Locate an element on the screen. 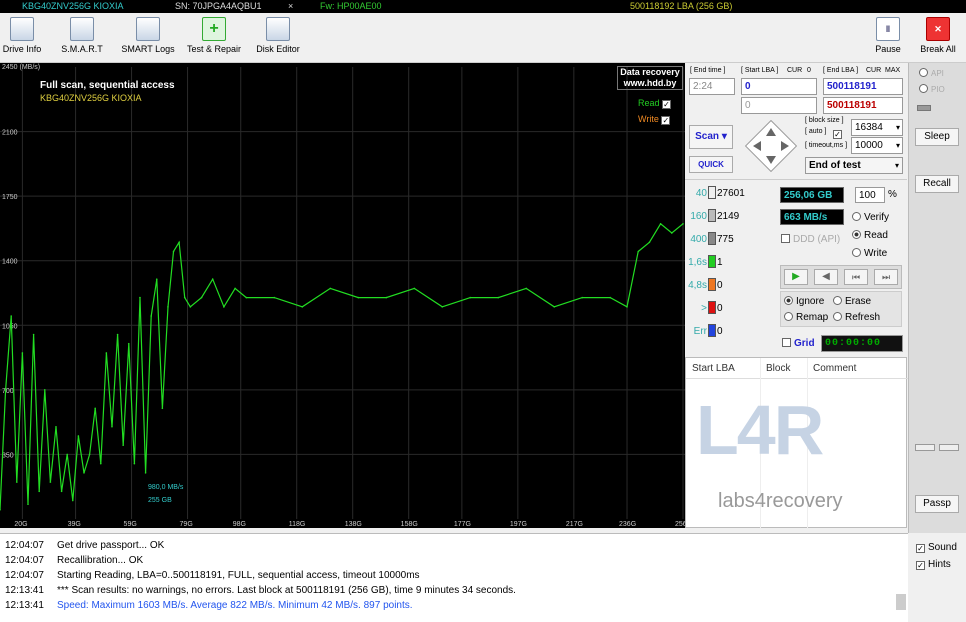 The image size is (966, 622). logs-icon is located at coordinates (148, 29).